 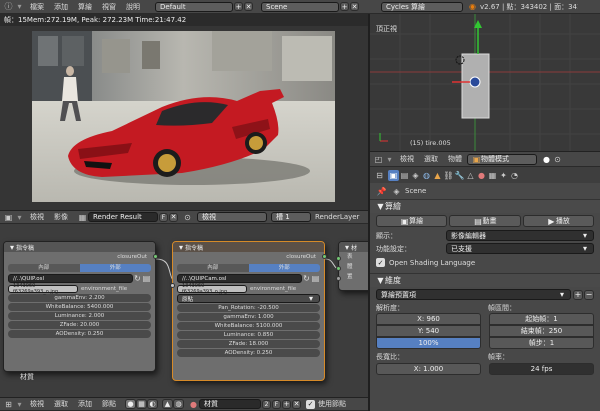 I want to click on physics-tab-icon: ◔, so click(x=514, y=175).